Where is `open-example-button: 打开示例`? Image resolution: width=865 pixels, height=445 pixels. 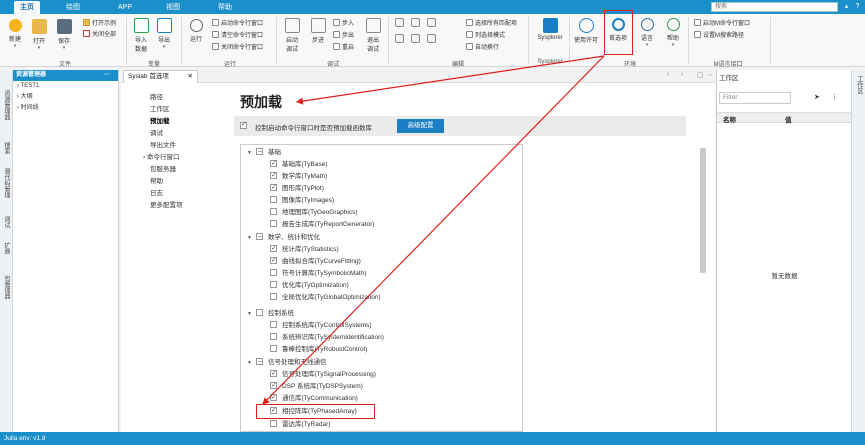
open-example-button: 打开示例 is located at coordinates (99, 23).